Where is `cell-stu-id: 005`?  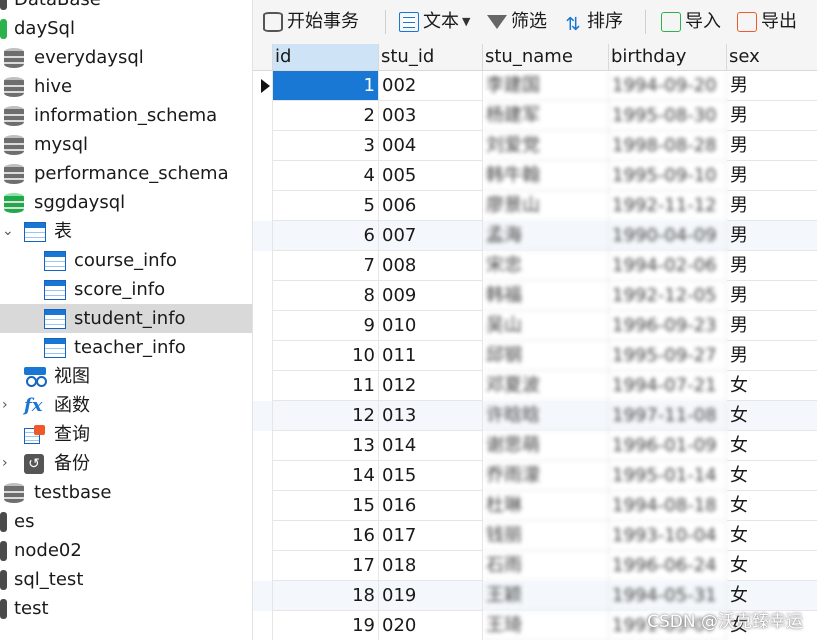
cell-stu-id: 005 is located at coordinates (431, 176).